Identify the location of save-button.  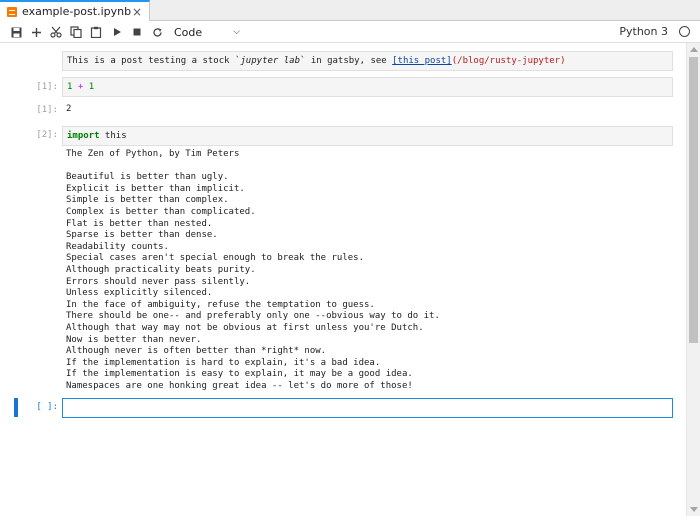
(16, 32).